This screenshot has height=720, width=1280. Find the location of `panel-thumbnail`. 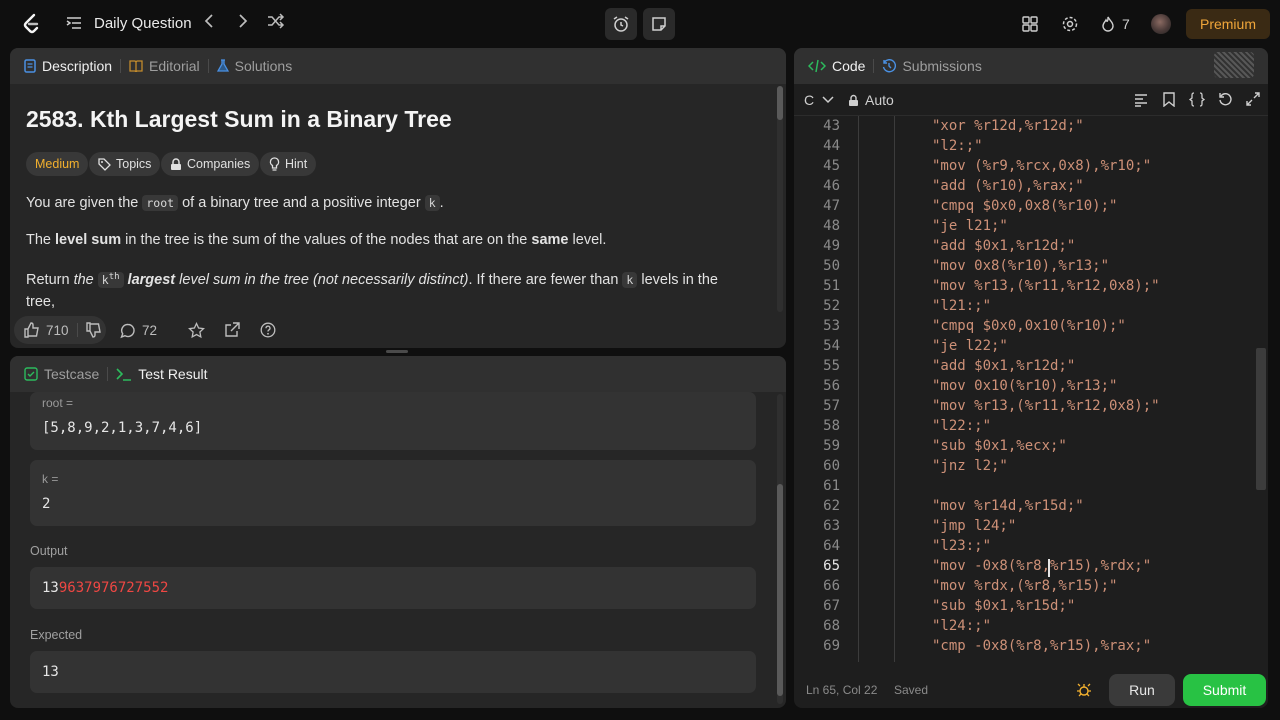

panel-thumbnail is located at coordinates (1234, 65).